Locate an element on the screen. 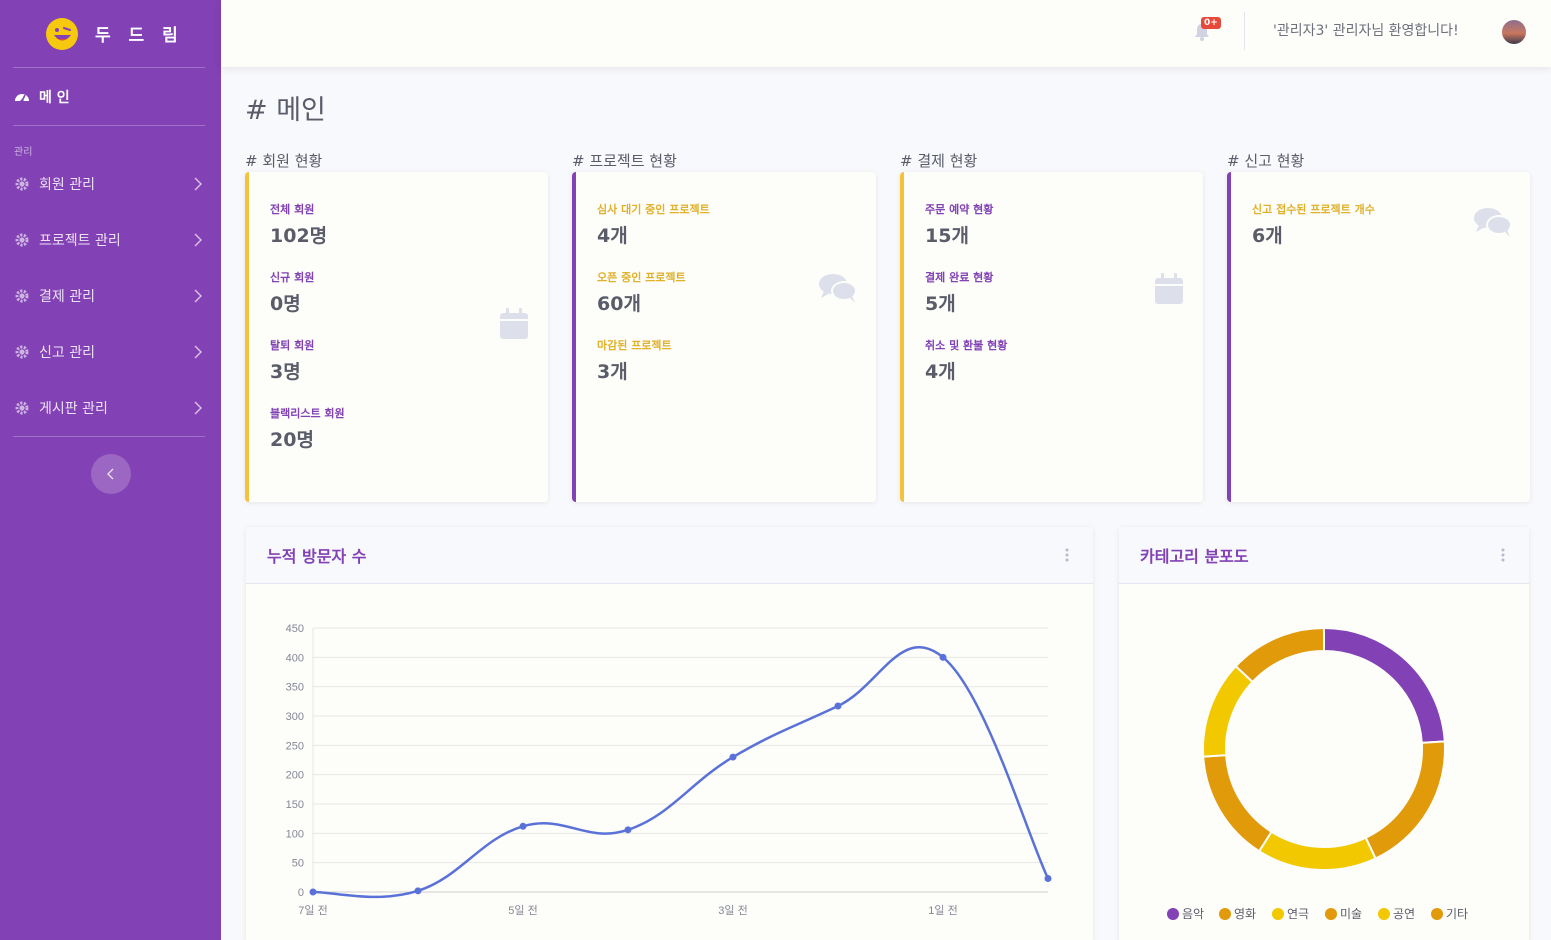 This screenshot has width=1551, height=940. legend-item: 영화 is located at coordinates (1237, 913).